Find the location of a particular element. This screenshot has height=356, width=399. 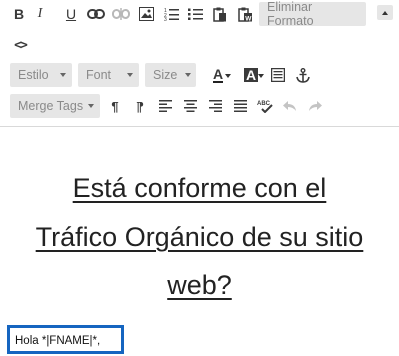

redo-icon is located at coordinates (315, 106).